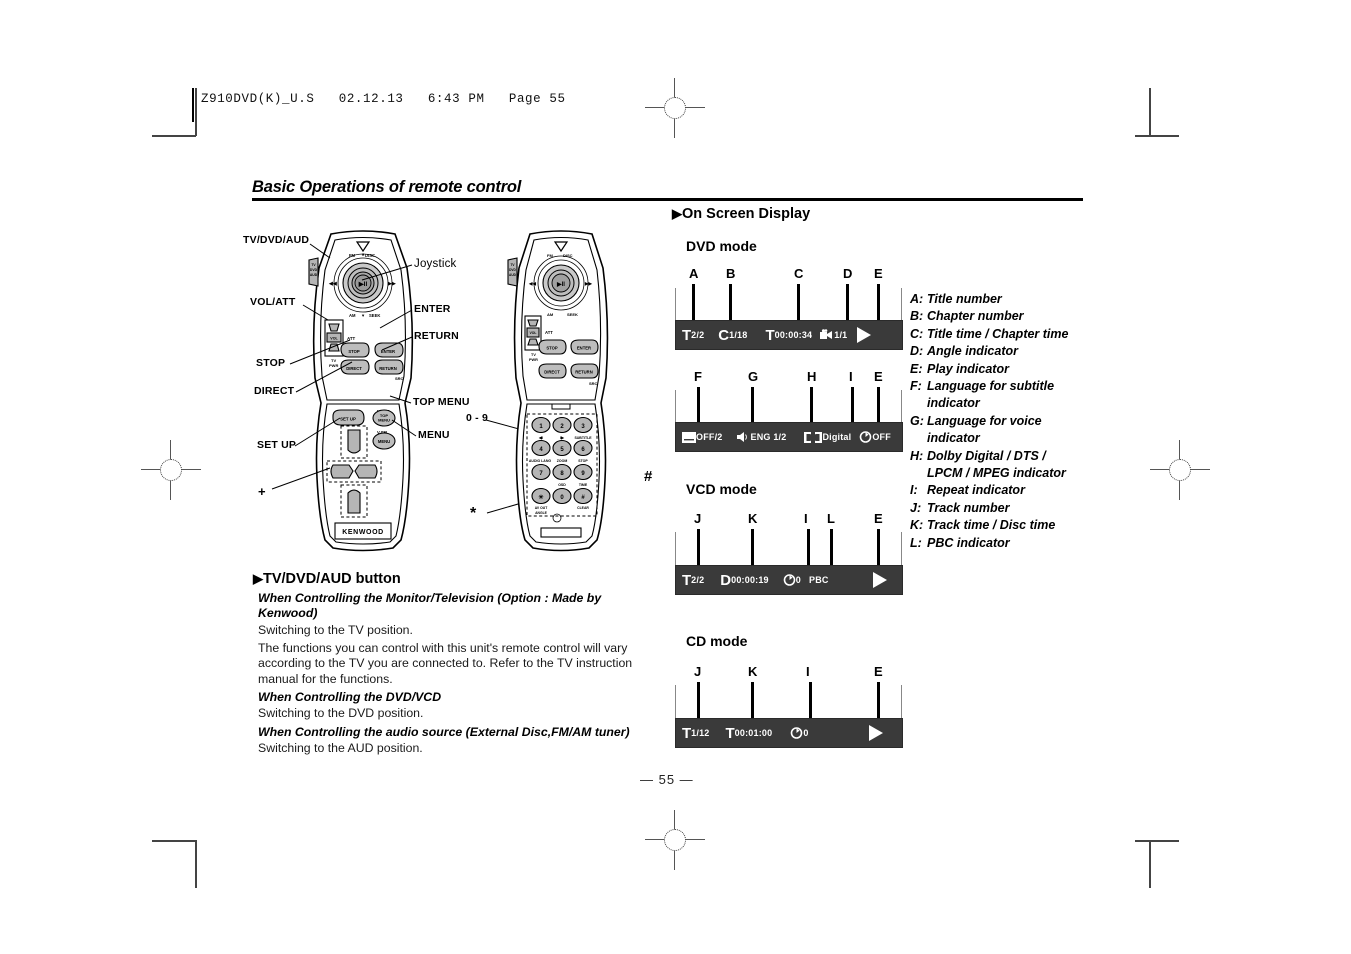 The image size is (1351, 954). Describe the element at coordinates (968, 542) in the screenshot. I see `legend-text-l: PBC indicator` at that location.